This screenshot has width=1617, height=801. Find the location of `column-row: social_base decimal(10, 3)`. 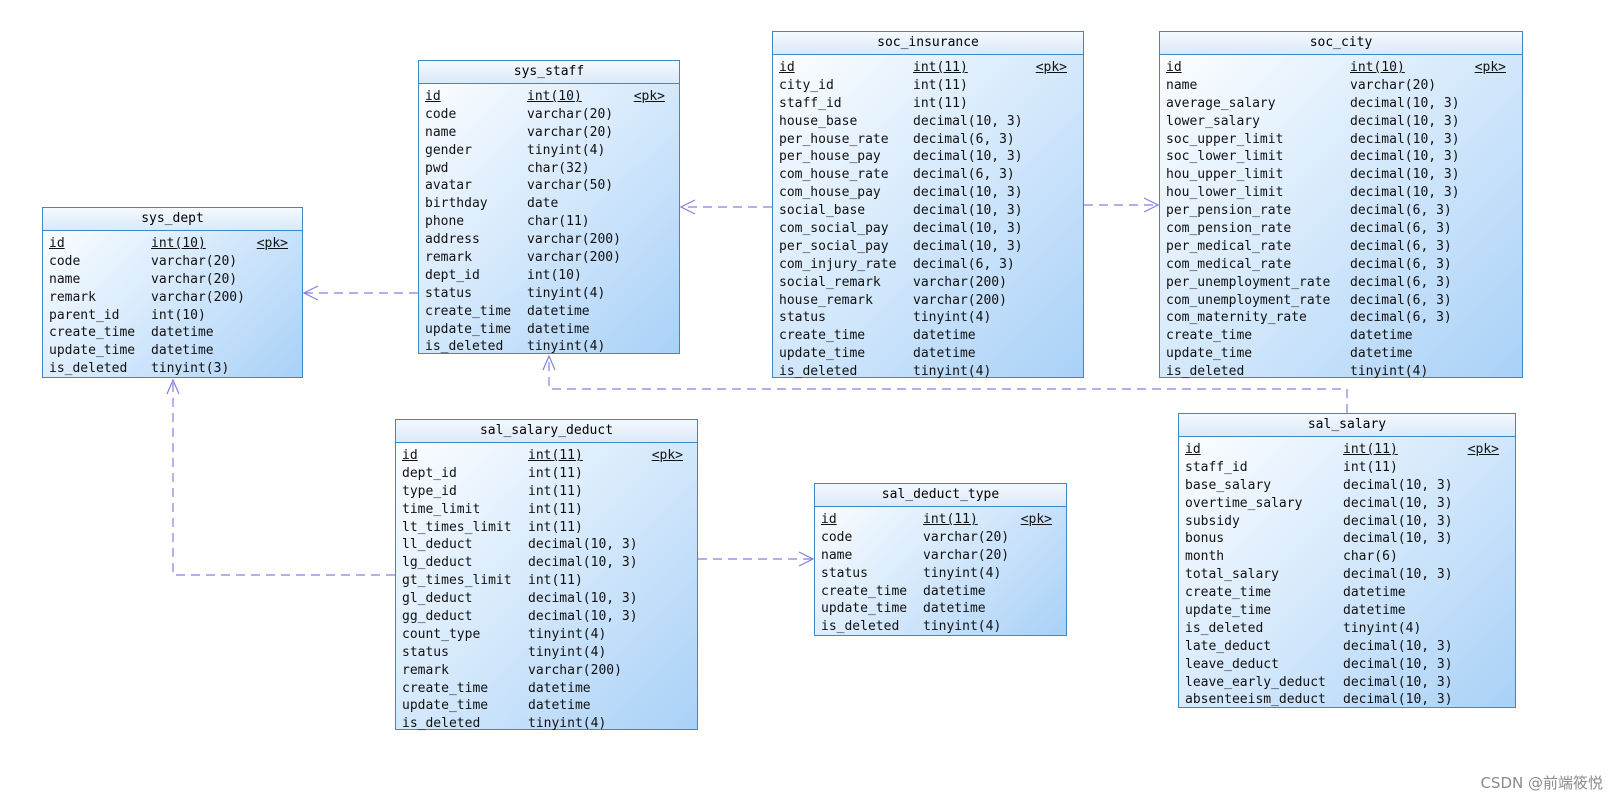

column-row: social_base decimal(10, 3) is located at coordinates (928, 211).